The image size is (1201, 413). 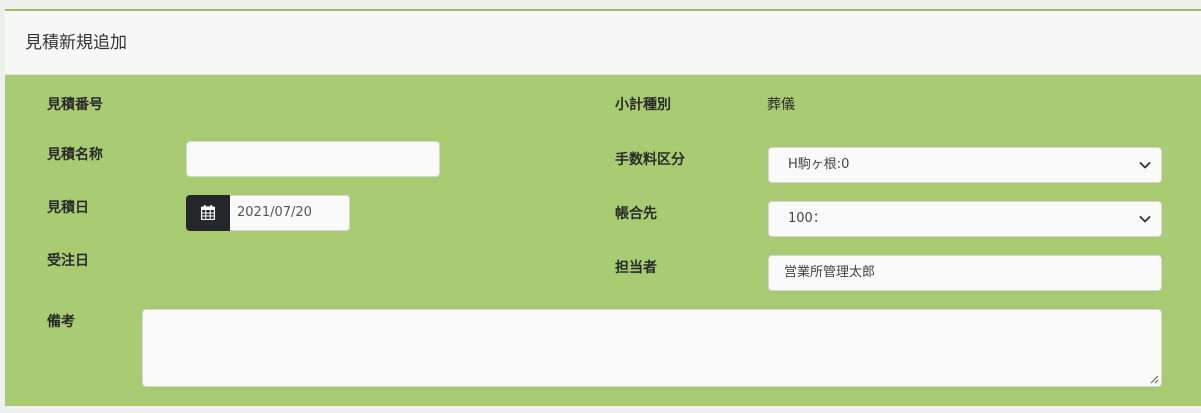 What do you see at coordinates (61, 322) in the screenshot?
I see `remarks-label: 備考` at bounding box center [61, 322].